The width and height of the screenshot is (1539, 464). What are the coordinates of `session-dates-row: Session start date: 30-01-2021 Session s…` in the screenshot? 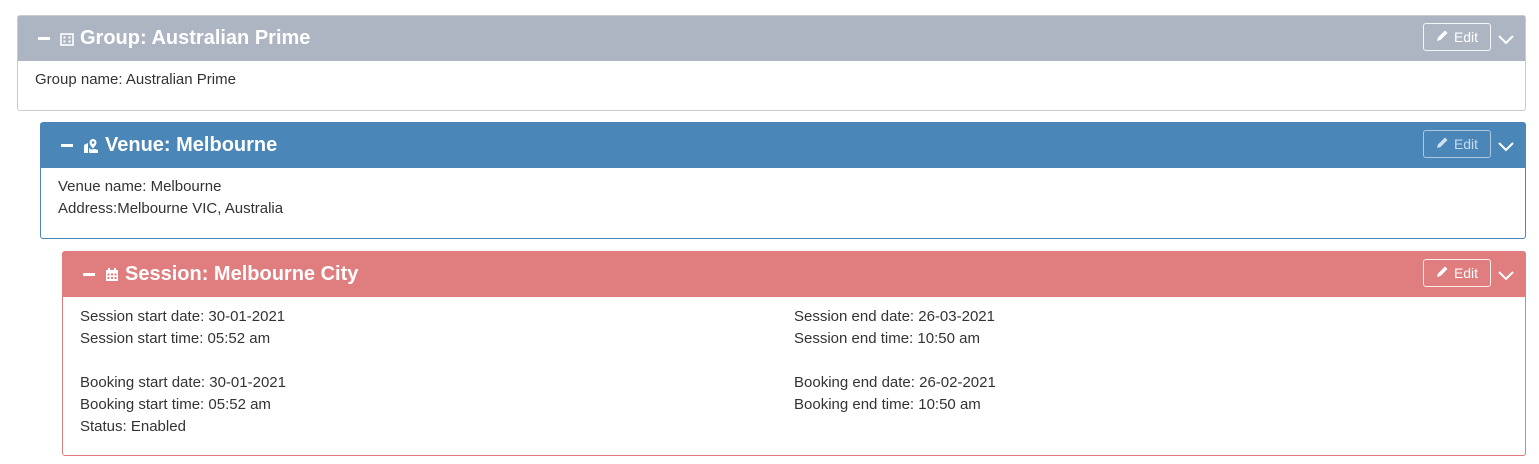 It's located at (794, 328).